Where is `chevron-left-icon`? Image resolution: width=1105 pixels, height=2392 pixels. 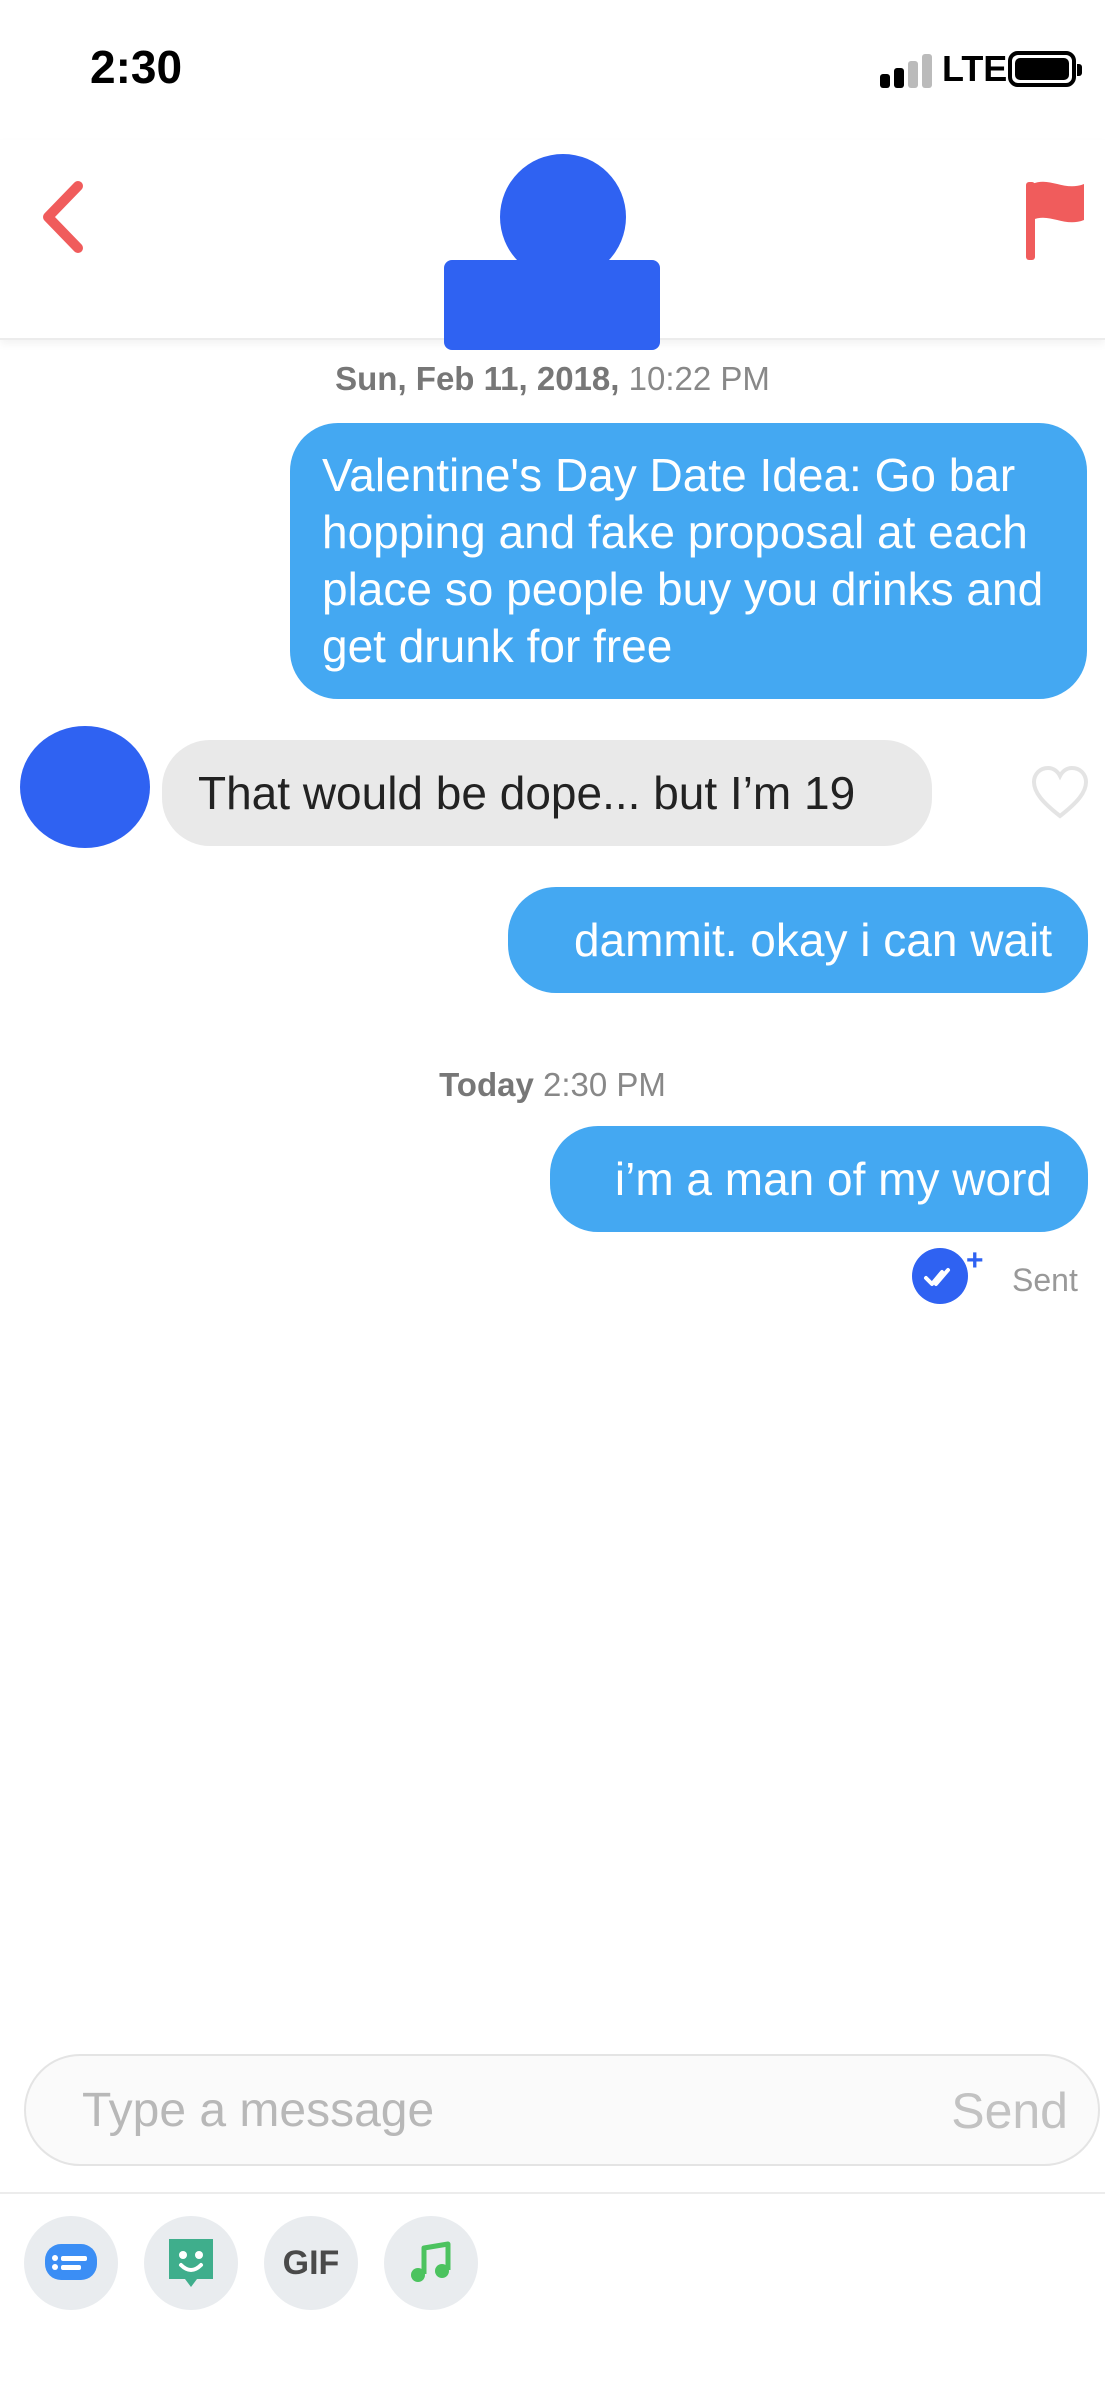 chevron-left-icon is located at coordinates (63, 217).